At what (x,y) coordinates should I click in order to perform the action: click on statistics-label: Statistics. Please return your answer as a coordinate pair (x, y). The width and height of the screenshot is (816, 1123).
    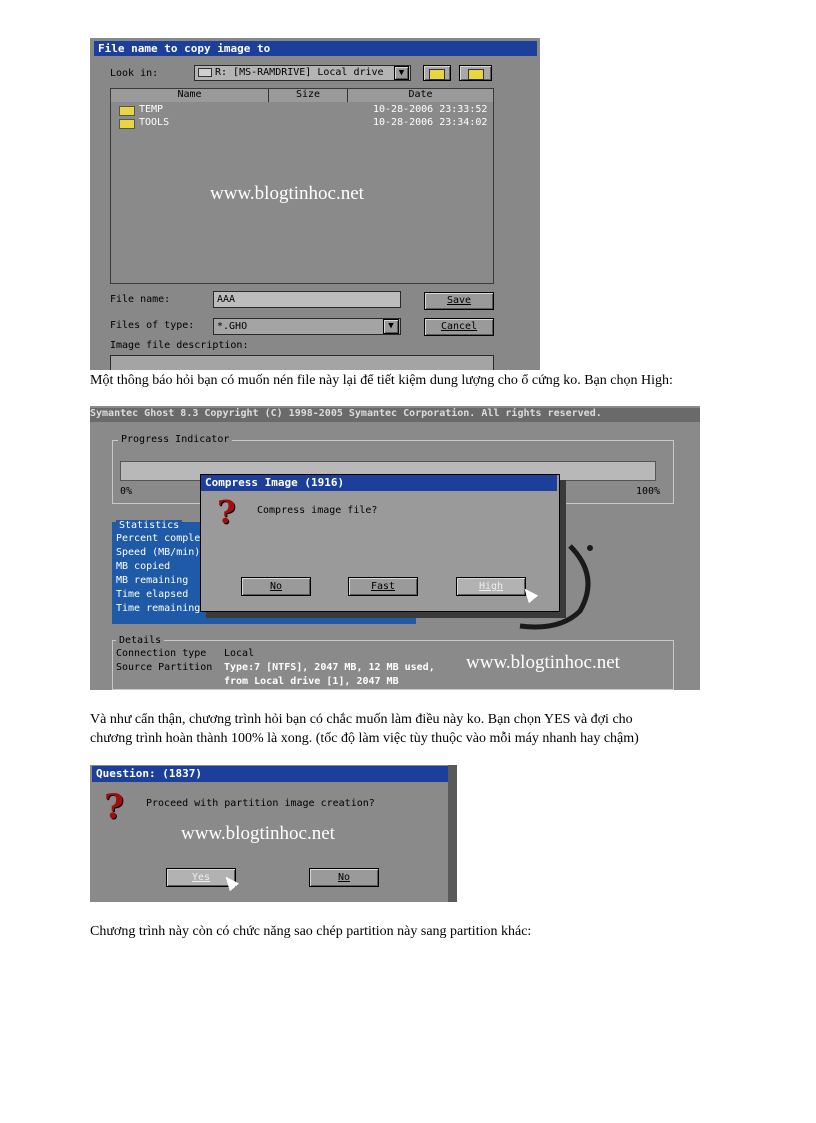
    Looking at the image, I should click on (149, 525).